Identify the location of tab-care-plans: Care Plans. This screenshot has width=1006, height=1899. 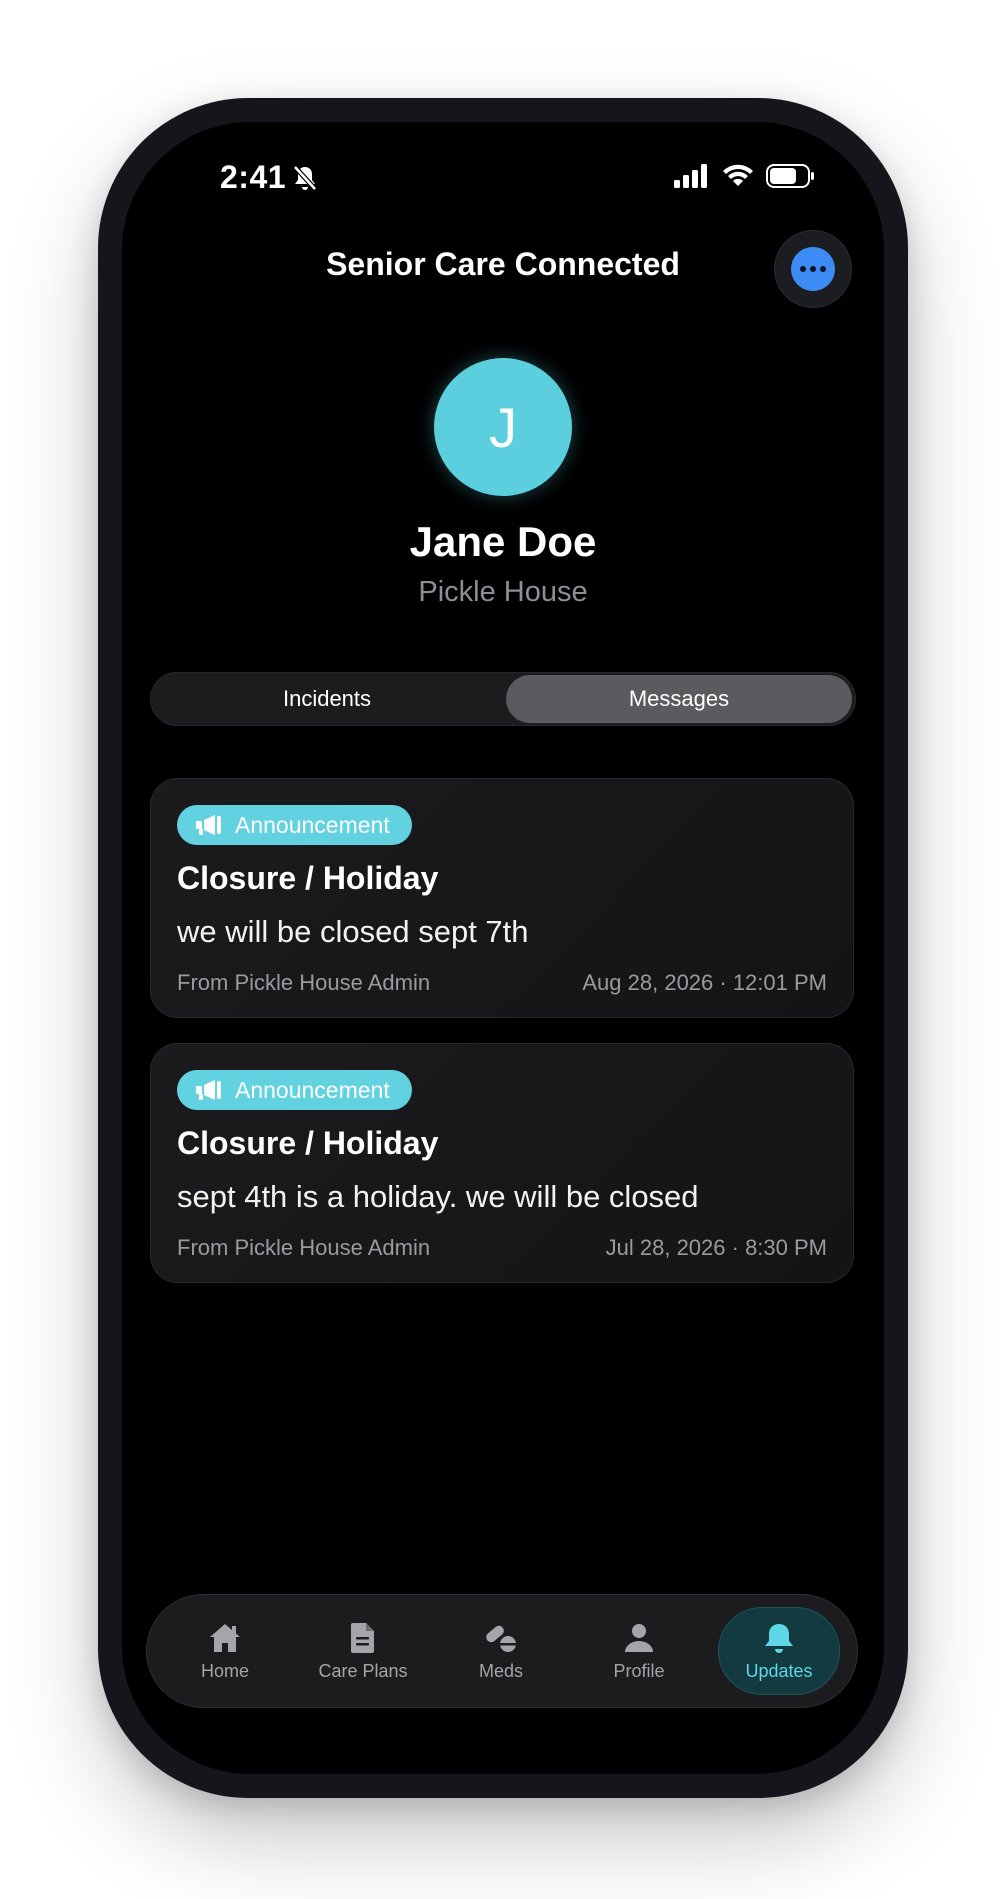
(363, 1651).